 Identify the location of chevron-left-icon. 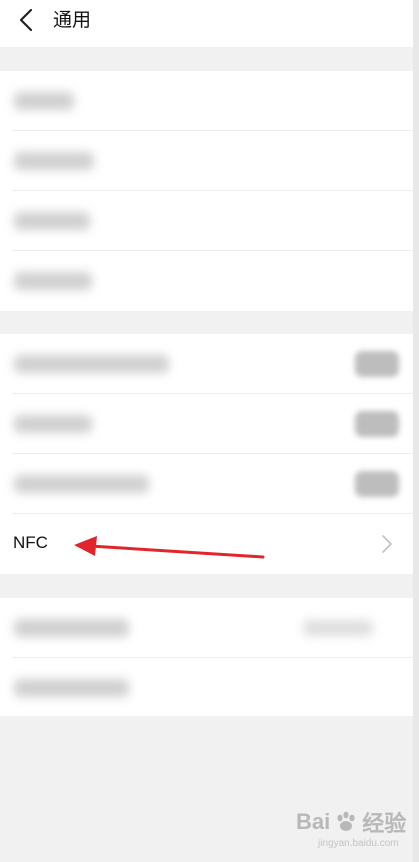
(26, 20).